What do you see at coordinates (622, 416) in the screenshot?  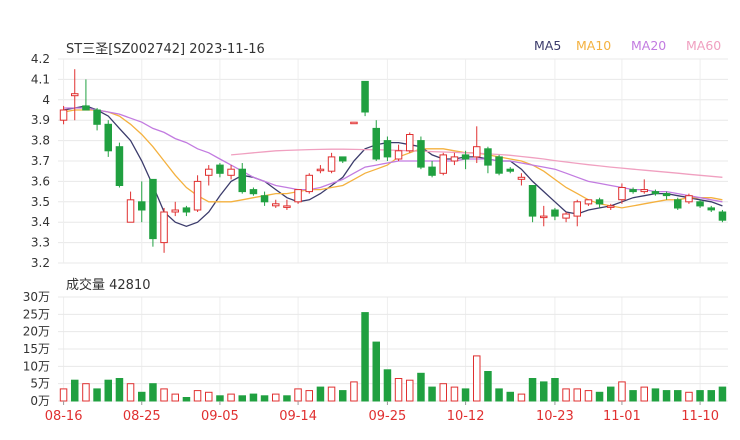 I see `x-axis-label: 11-01` at bounding box center [622, 416].